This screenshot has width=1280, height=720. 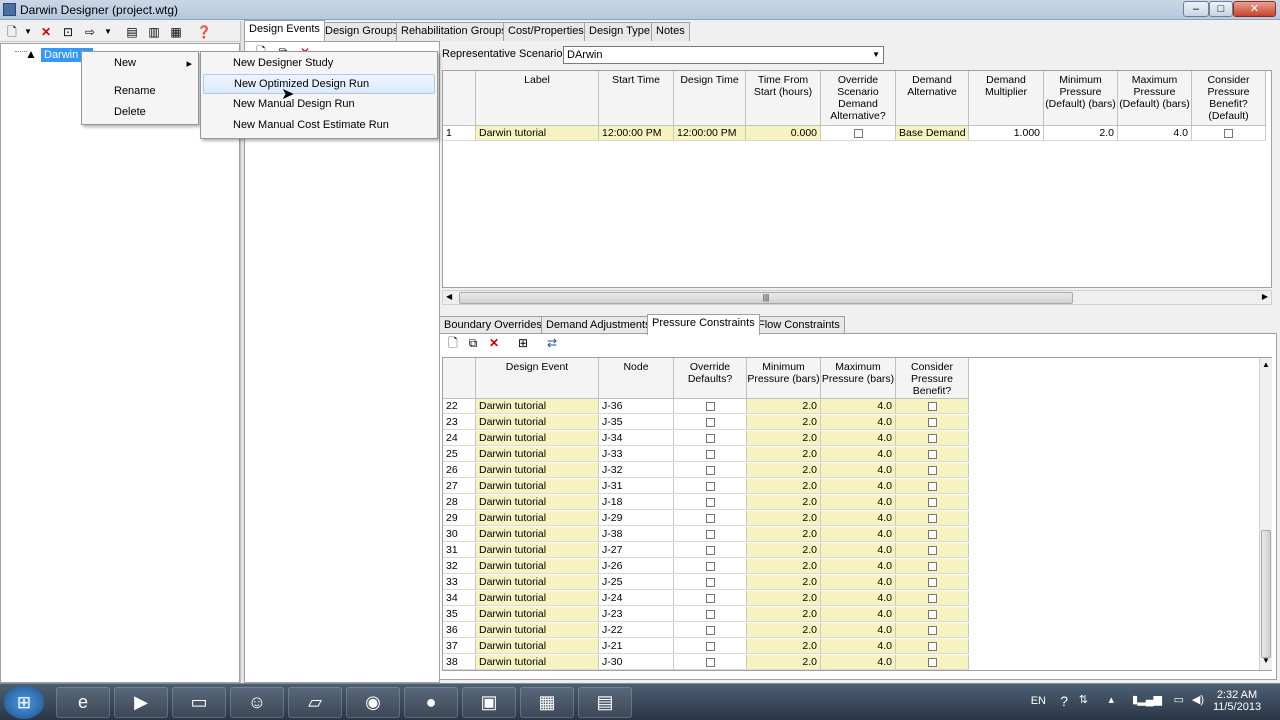 What do you see at coordinates (1111, 699) in the screenshot?
I see `show-hidden-icon: ▴` at bounding box center [1111, 699].